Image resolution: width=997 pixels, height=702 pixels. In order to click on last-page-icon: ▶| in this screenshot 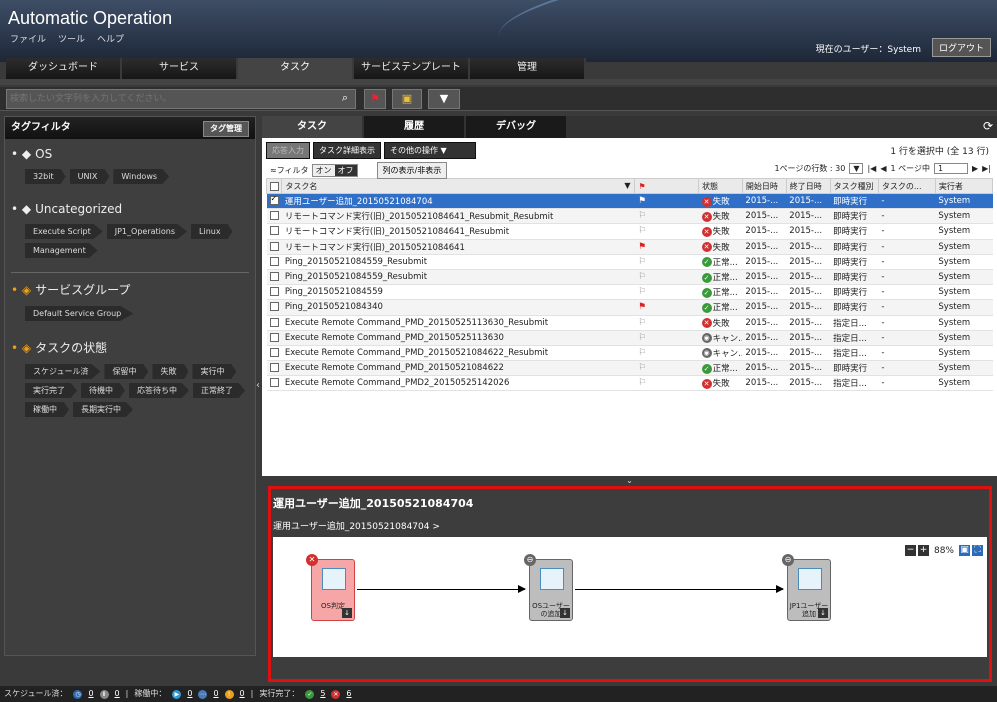, I will do `click(986, 168)`.